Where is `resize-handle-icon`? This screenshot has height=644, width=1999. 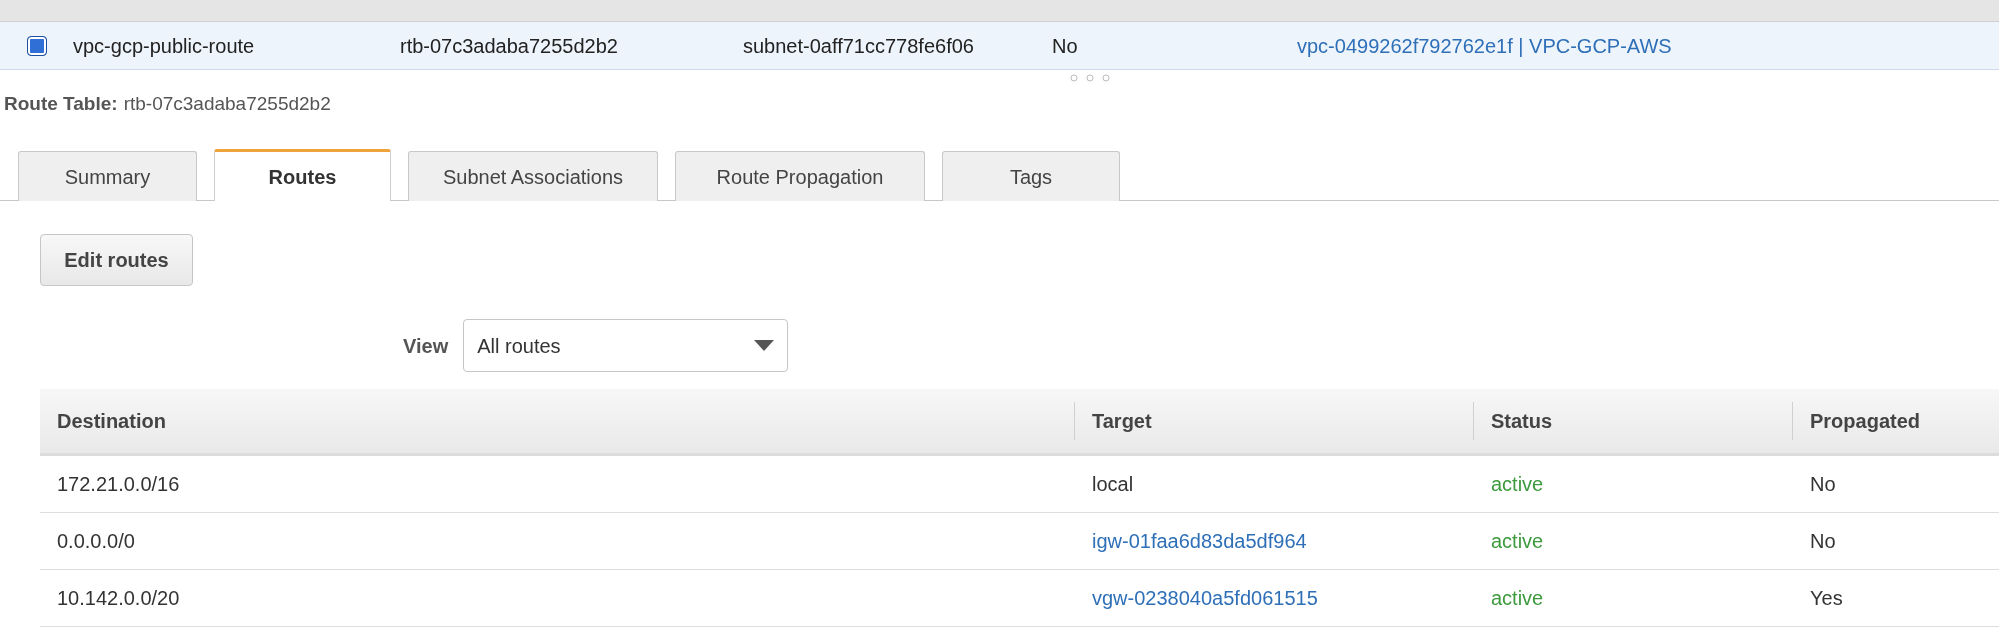
resize-handle-icon is located at coordinates (1089, 78).